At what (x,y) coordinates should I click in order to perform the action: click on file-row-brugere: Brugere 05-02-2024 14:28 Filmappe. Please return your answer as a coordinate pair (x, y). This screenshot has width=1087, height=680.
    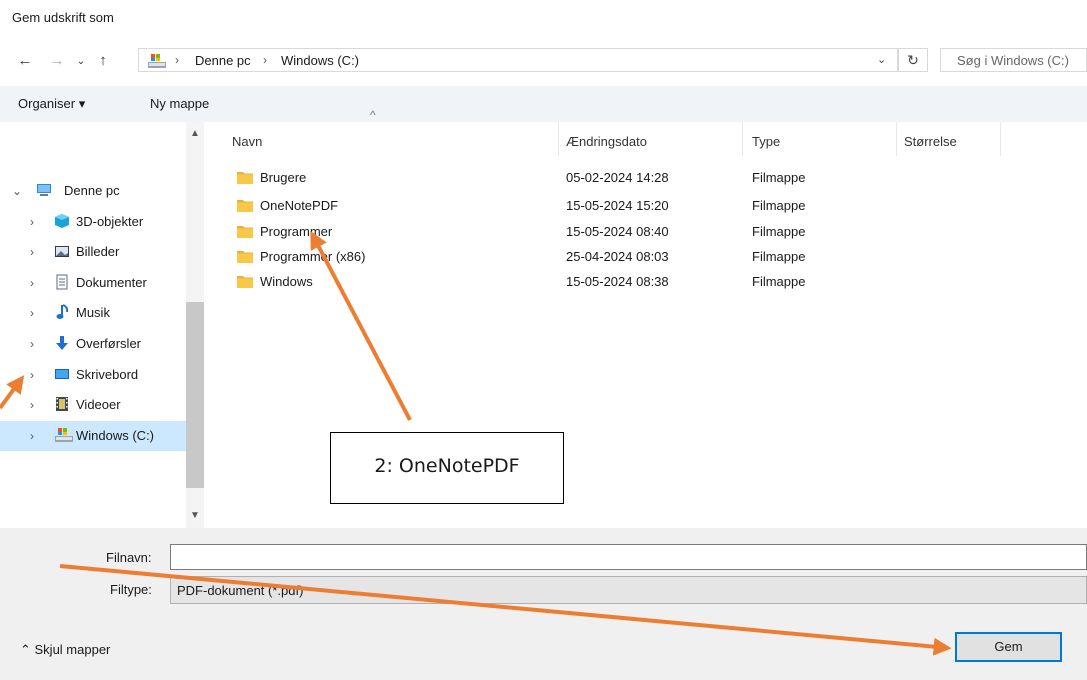
    Looking at the image, I should click on (658, 178).